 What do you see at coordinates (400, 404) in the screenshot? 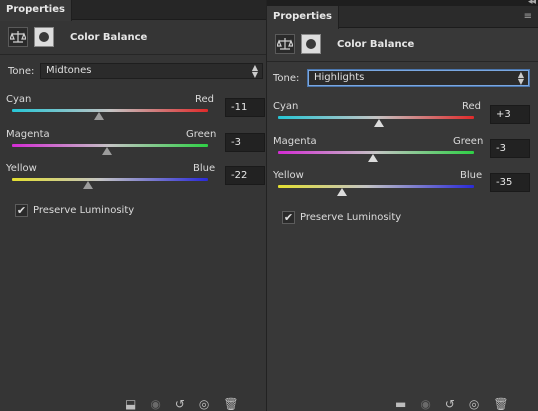
I see `clip-to-layer-icon: ▬` at bounding box center [400, 404].